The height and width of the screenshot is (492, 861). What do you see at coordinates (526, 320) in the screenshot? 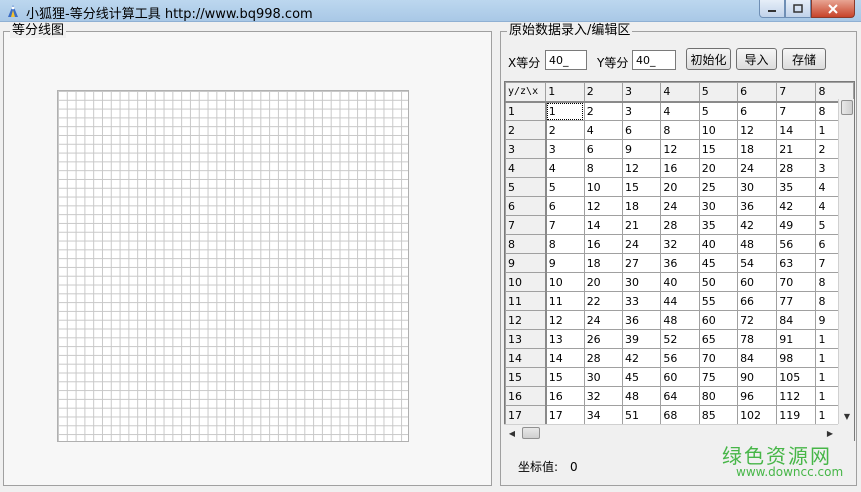
I see `row-header: 12` at bounding box center [526, 320].